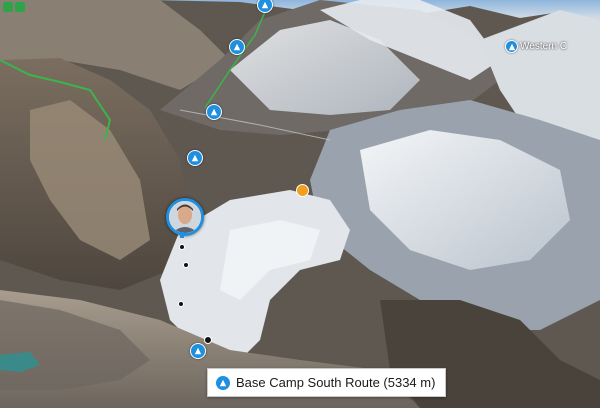  What do you see at coordinates (182, 235) in the screenshot?
I see `avatar-pin-stem` at bounding box center [182, 235].